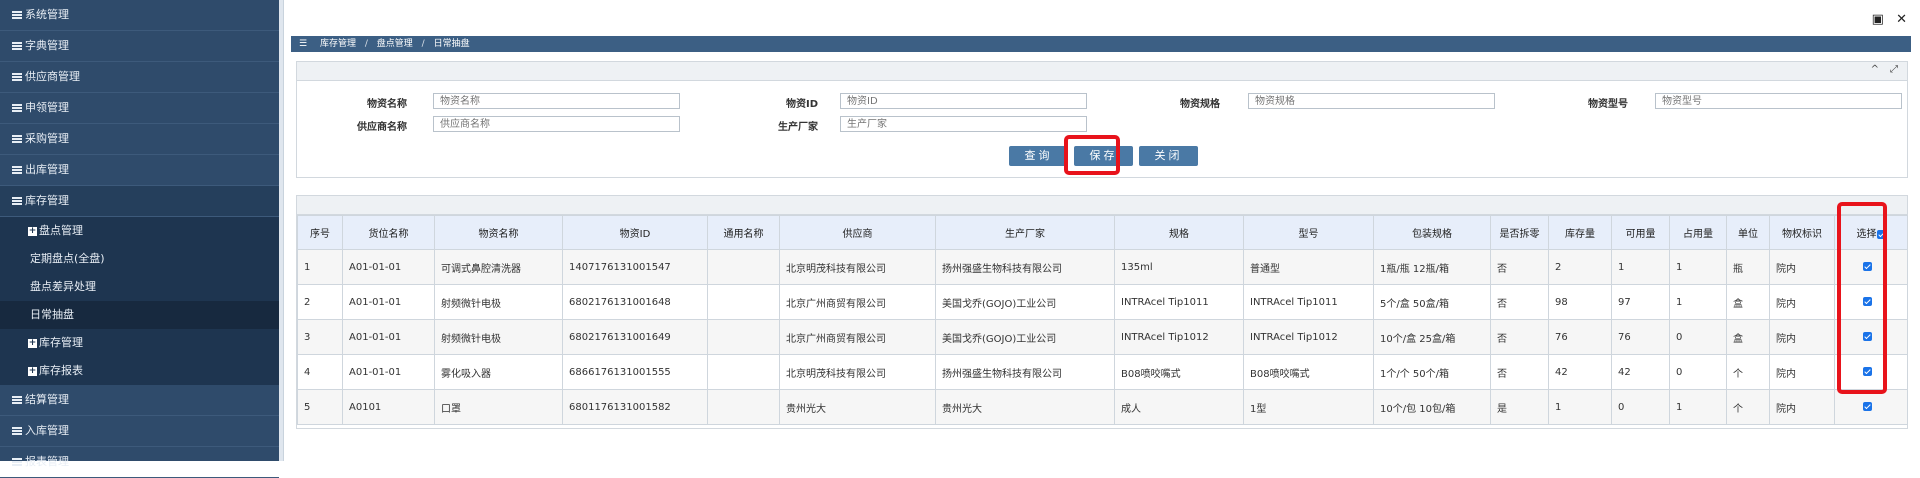 This screenshot has height=478, width=1920. Describe the element at coordinates (395, 44) in the screenshot. I see `breadcrumb-item: 盘点管理` at that location.